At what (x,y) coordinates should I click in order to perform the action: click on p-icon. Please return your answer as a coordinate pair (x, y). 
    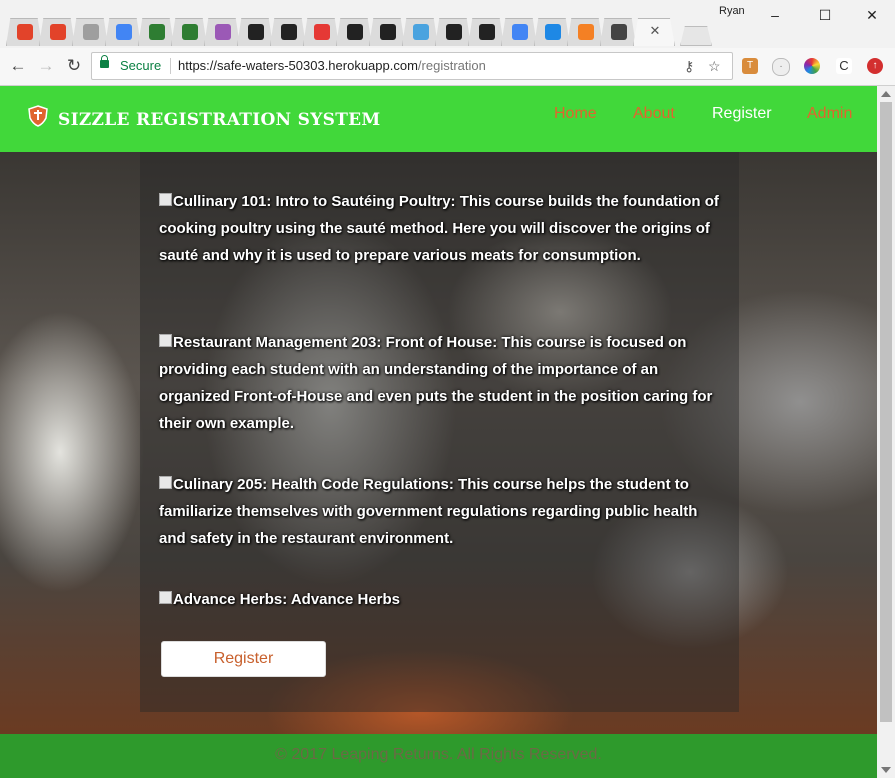
    Looking at the image, I should click on (421, 32).